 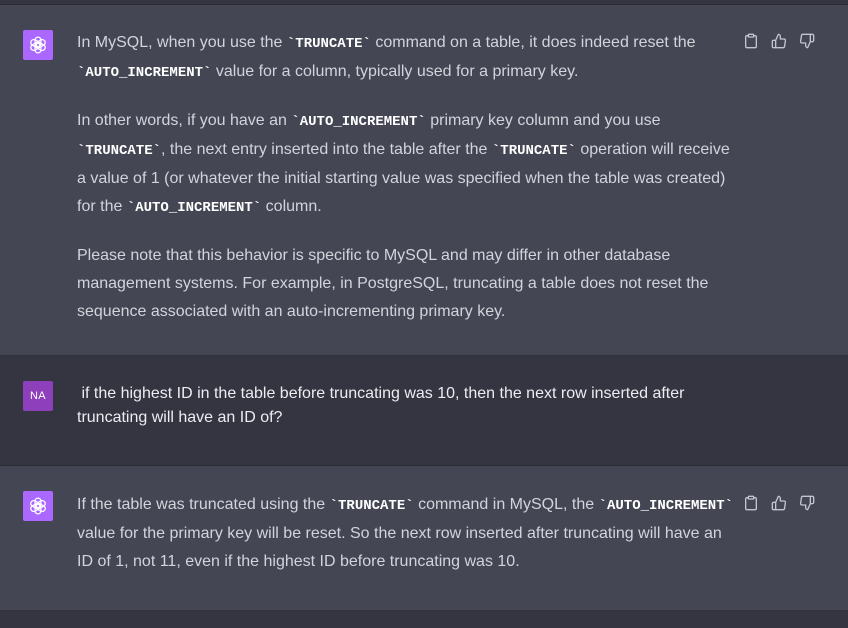 I want to click on next-message-edge, so click(x=424, y=619).